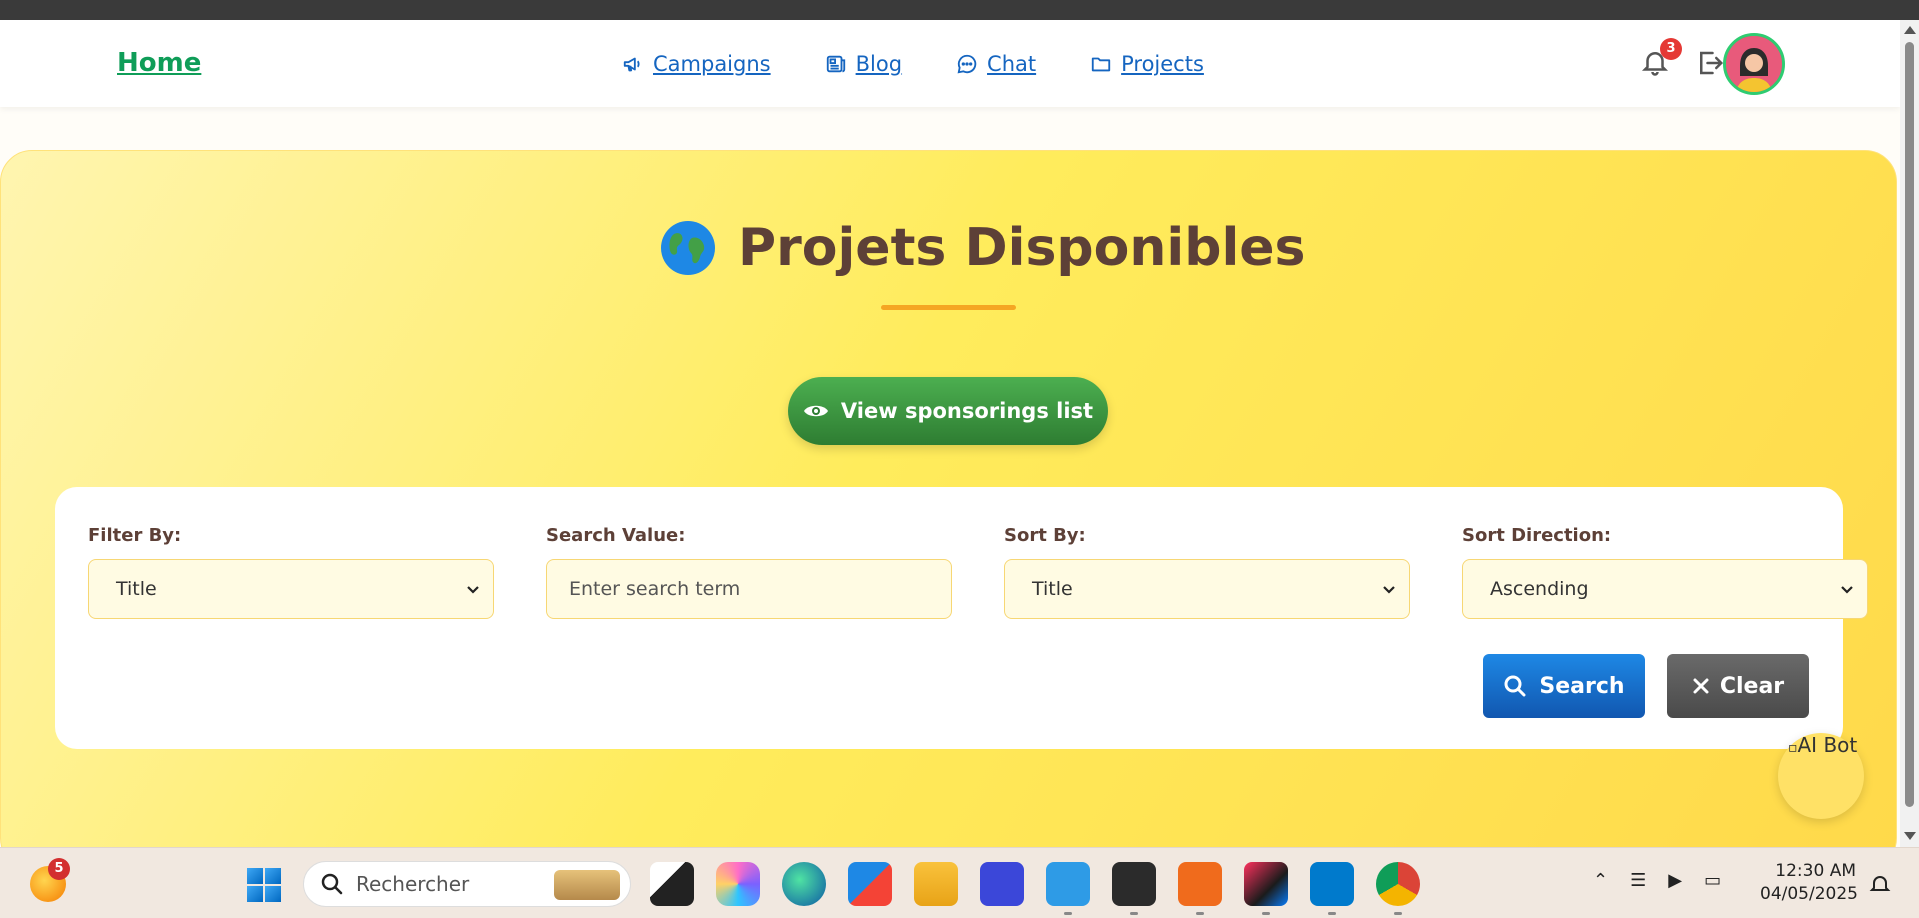 The height and width of the screenshot is (918, 1919). Describe the element at coordinates (712, 64) in the screenshot. I see `nav-campaigns-label: Campaigns` at that location.